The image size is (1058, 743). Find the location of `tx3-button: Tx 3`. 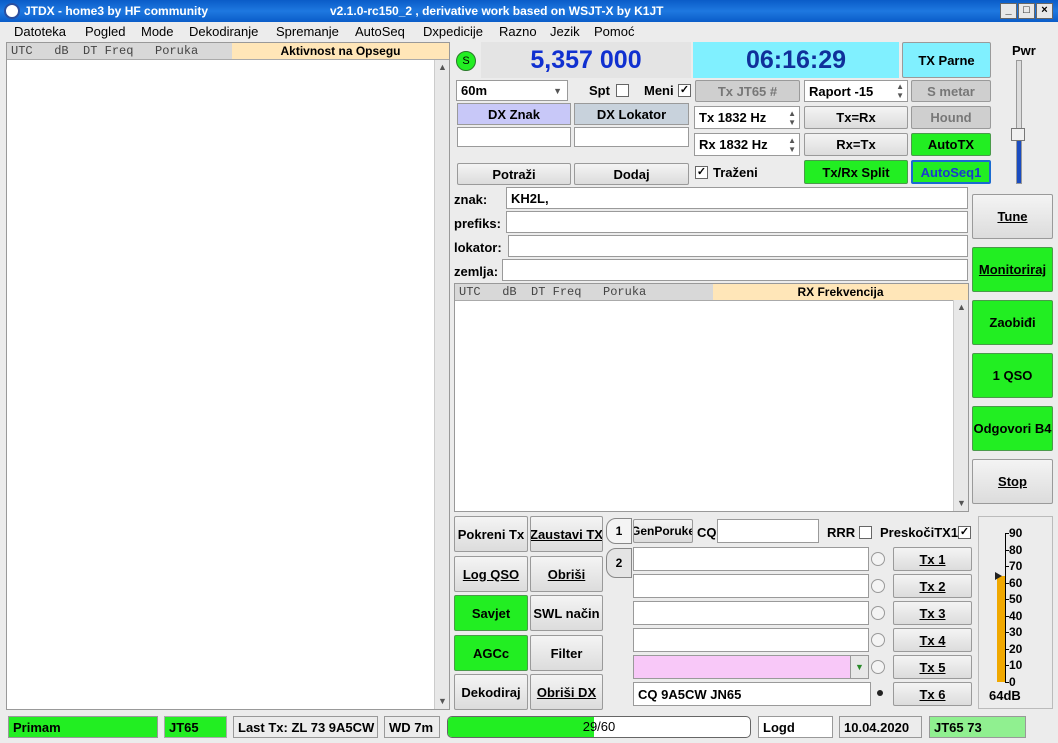

tx3-button: Tx 3 is located at coordinates (932, 613).